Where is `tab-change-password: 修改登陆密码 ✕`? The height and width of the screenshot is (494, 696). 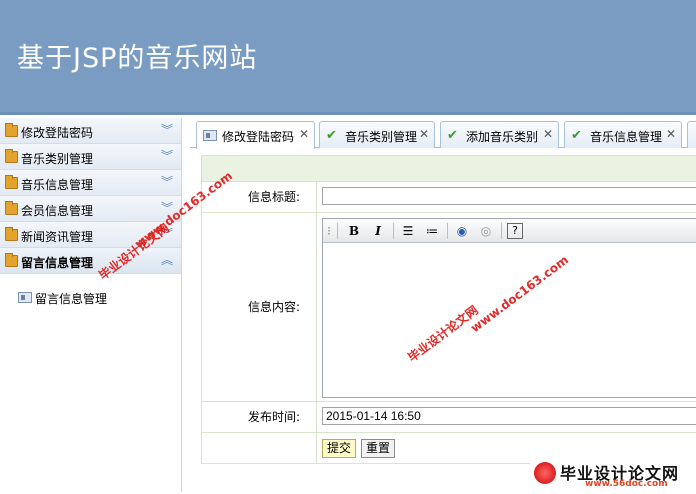
tab-change-password: 修改登陆密码 ✕ is located at coordinates (255, 135).